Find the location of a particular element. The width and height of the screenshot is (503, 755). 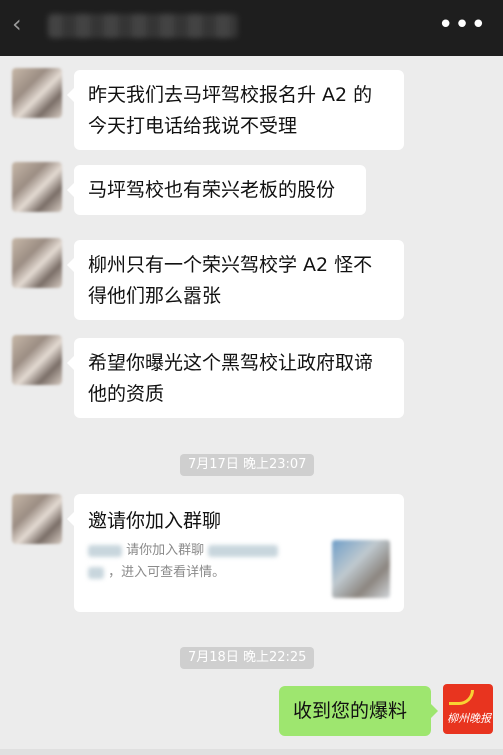

blurred-count is located at coordinates (96, 572).